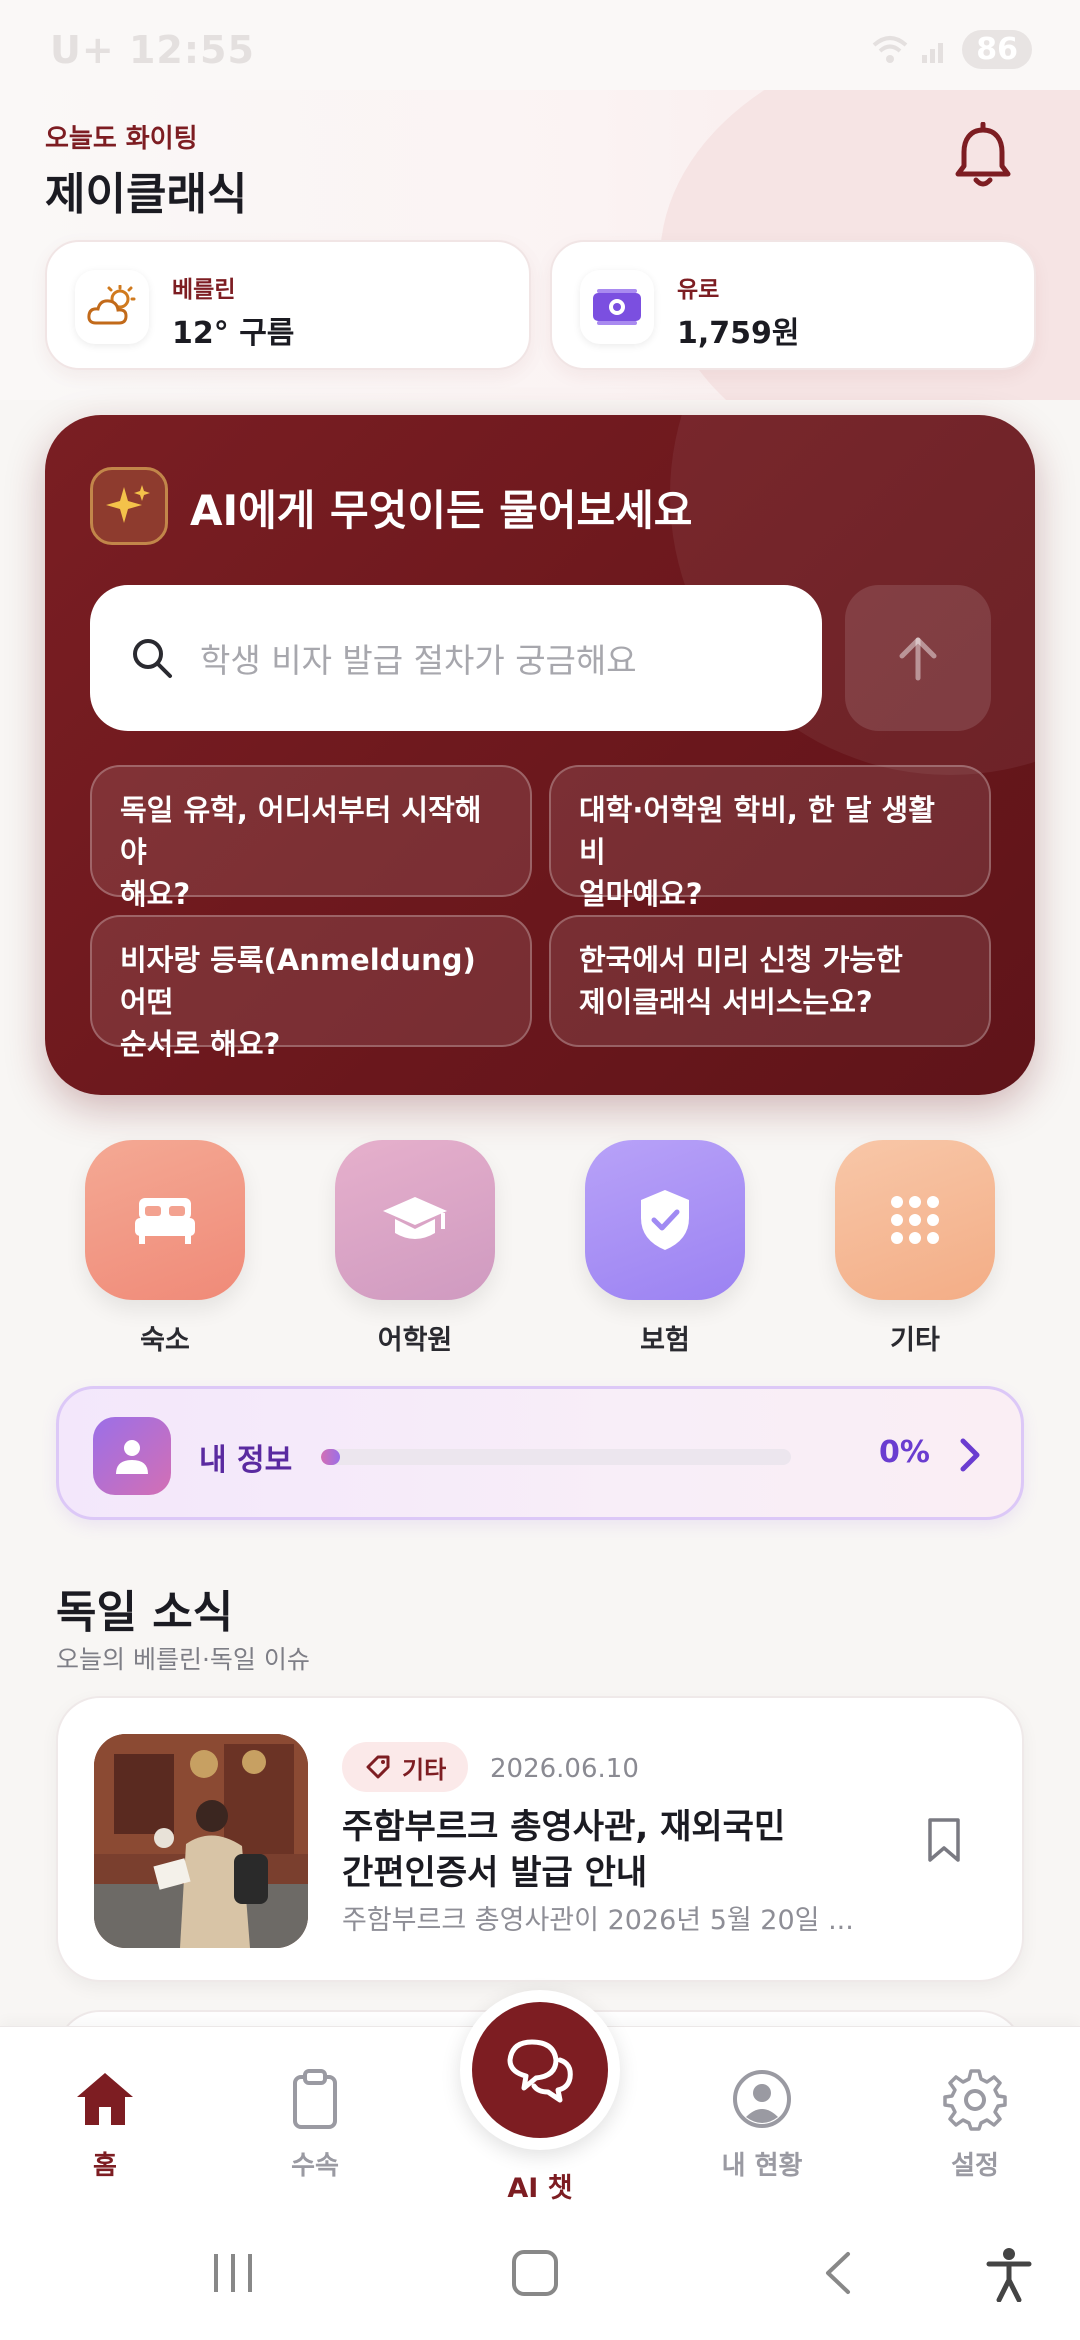 This screenshot has height=2340, width=1080. Describe the element at coordinates (315, 2166) in the screenshot. I see `nav-label: 수속` at that location.